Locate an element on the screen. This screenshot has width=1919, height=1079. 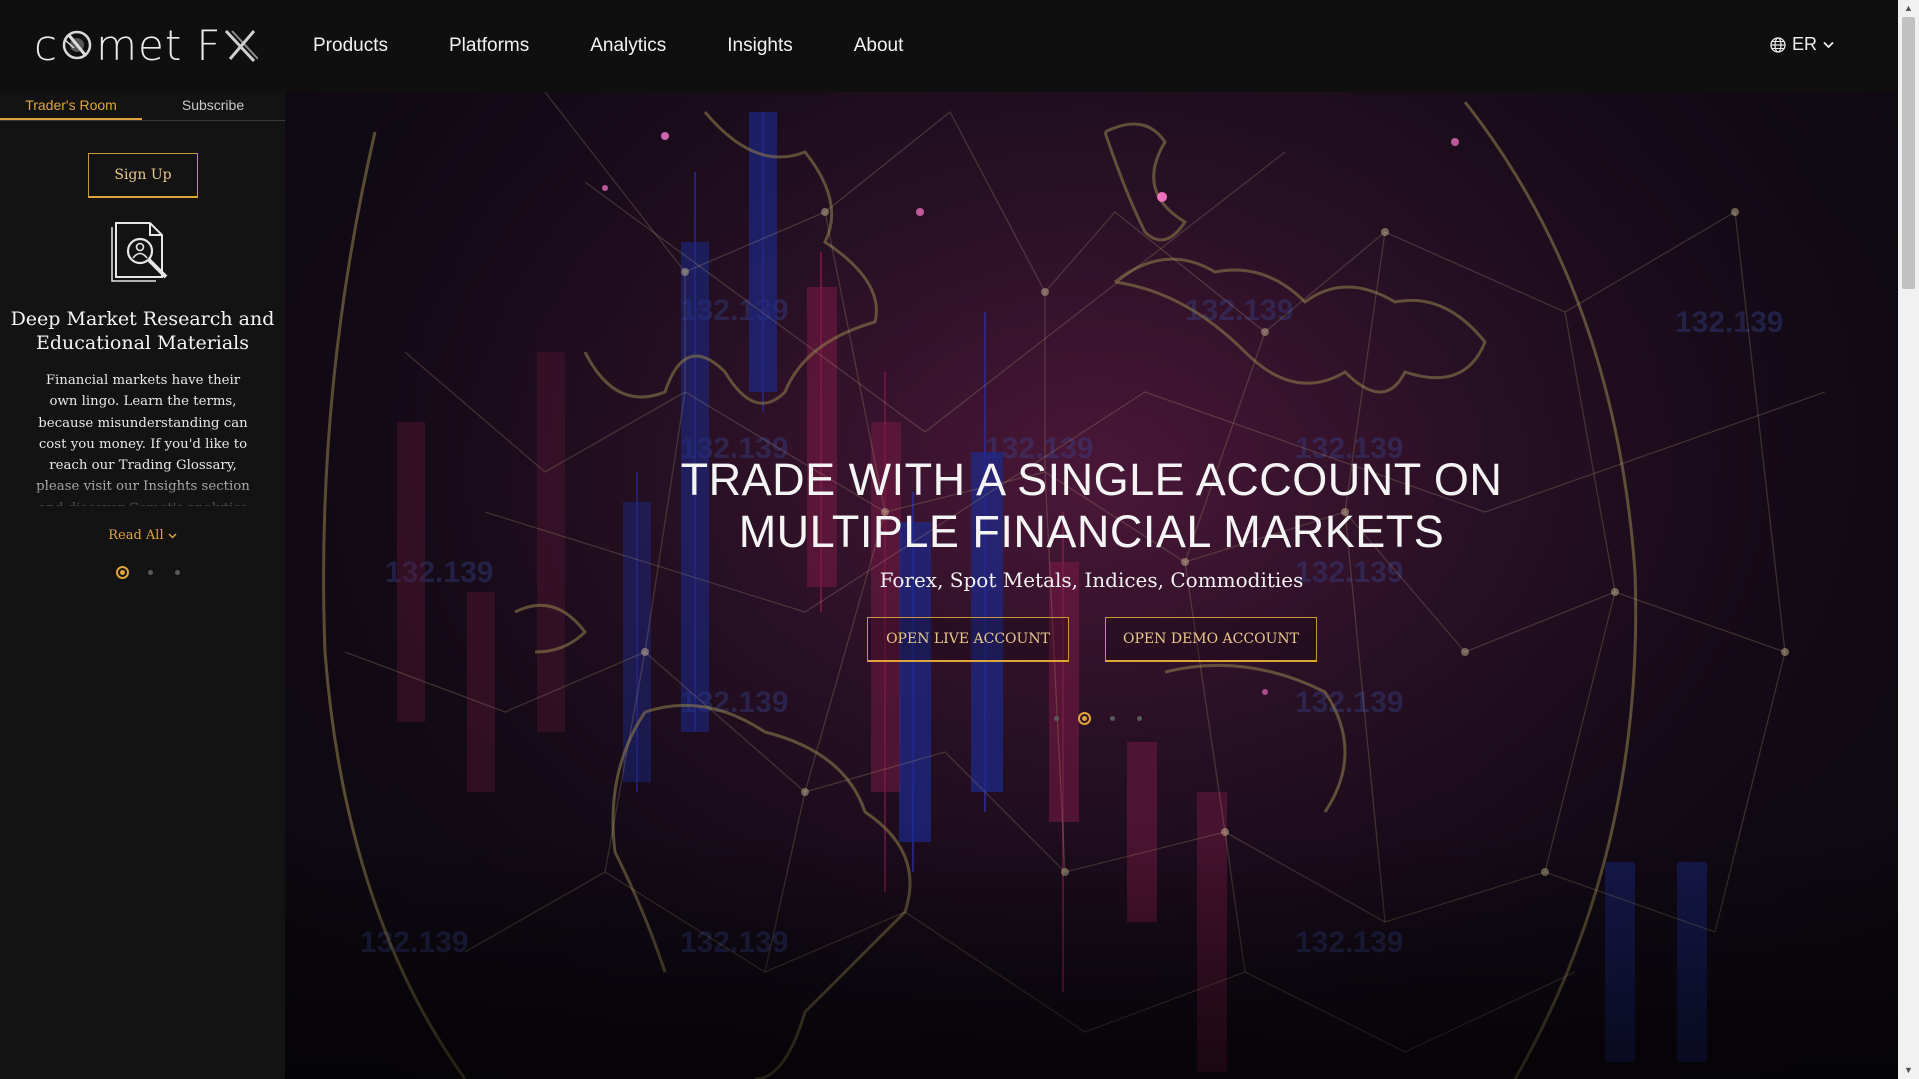
read-all-label: Read All is located at coordinates (136, 535).